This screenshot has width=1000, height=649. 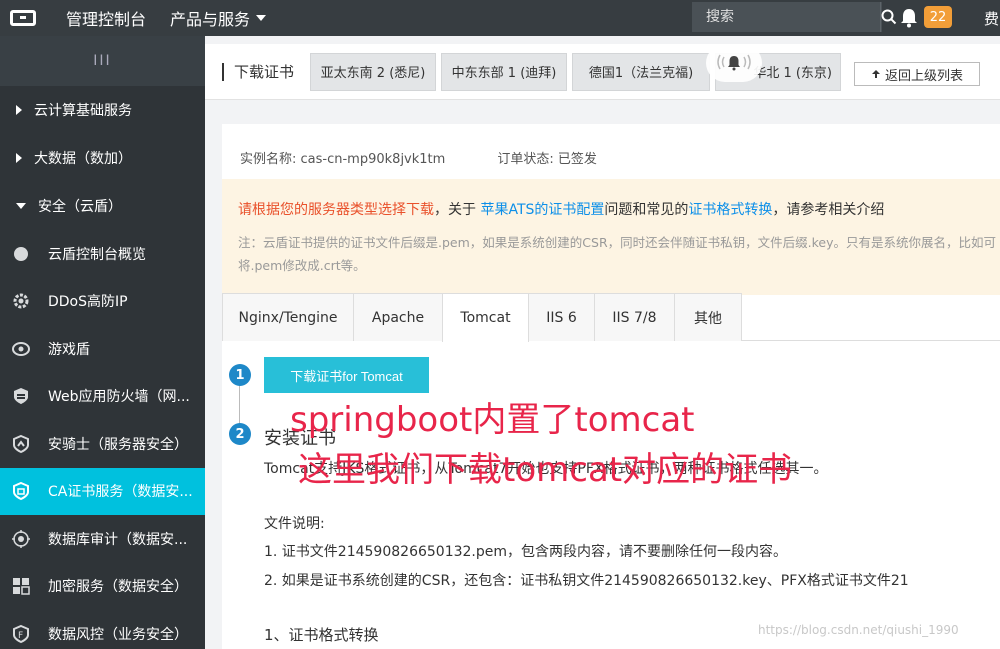 What do you see at coordinates (102, 349) in the screenshot?
I see `sidebar-item-game-shield: 游戏盾` at bounding box center [102, 349].